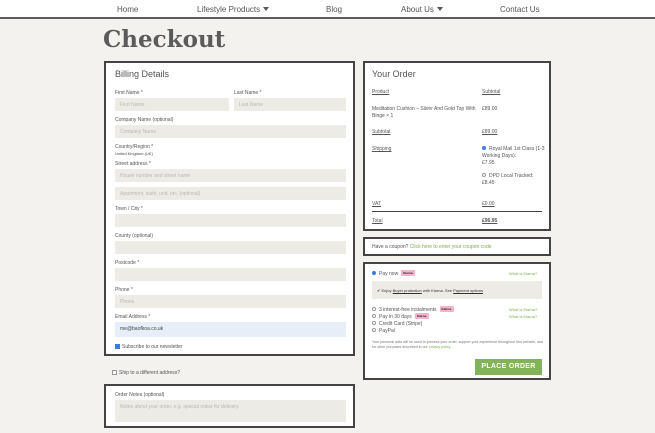 The image size is (655, 433). What do you see at coordinates (377, 221) in the screenshot?
I see `total-label: Total` at bounding box center [377, 221].